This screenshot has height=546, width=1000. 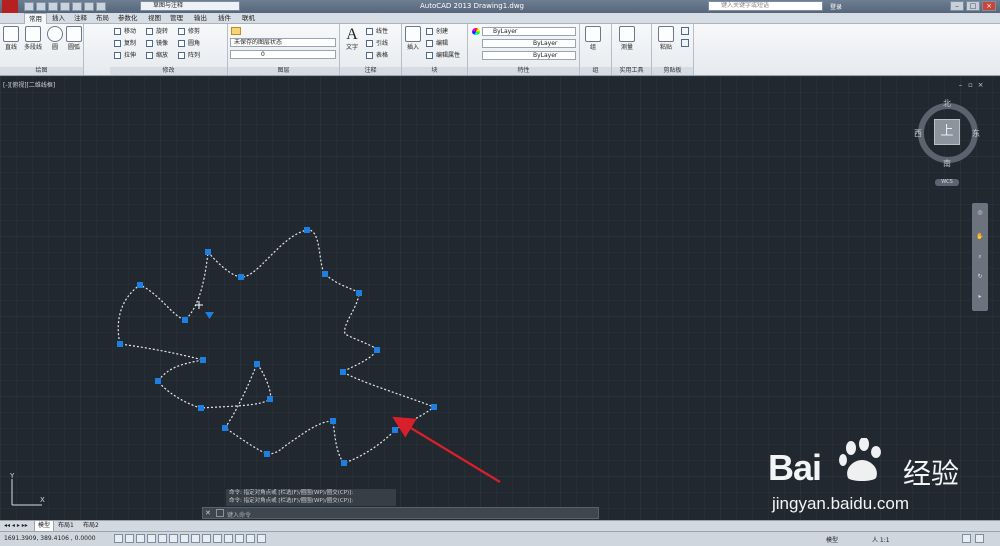 What do you see at coordinates (11, 38) in the screenshot?
I see `line-button: 直线` at bounding box center [11, 38].